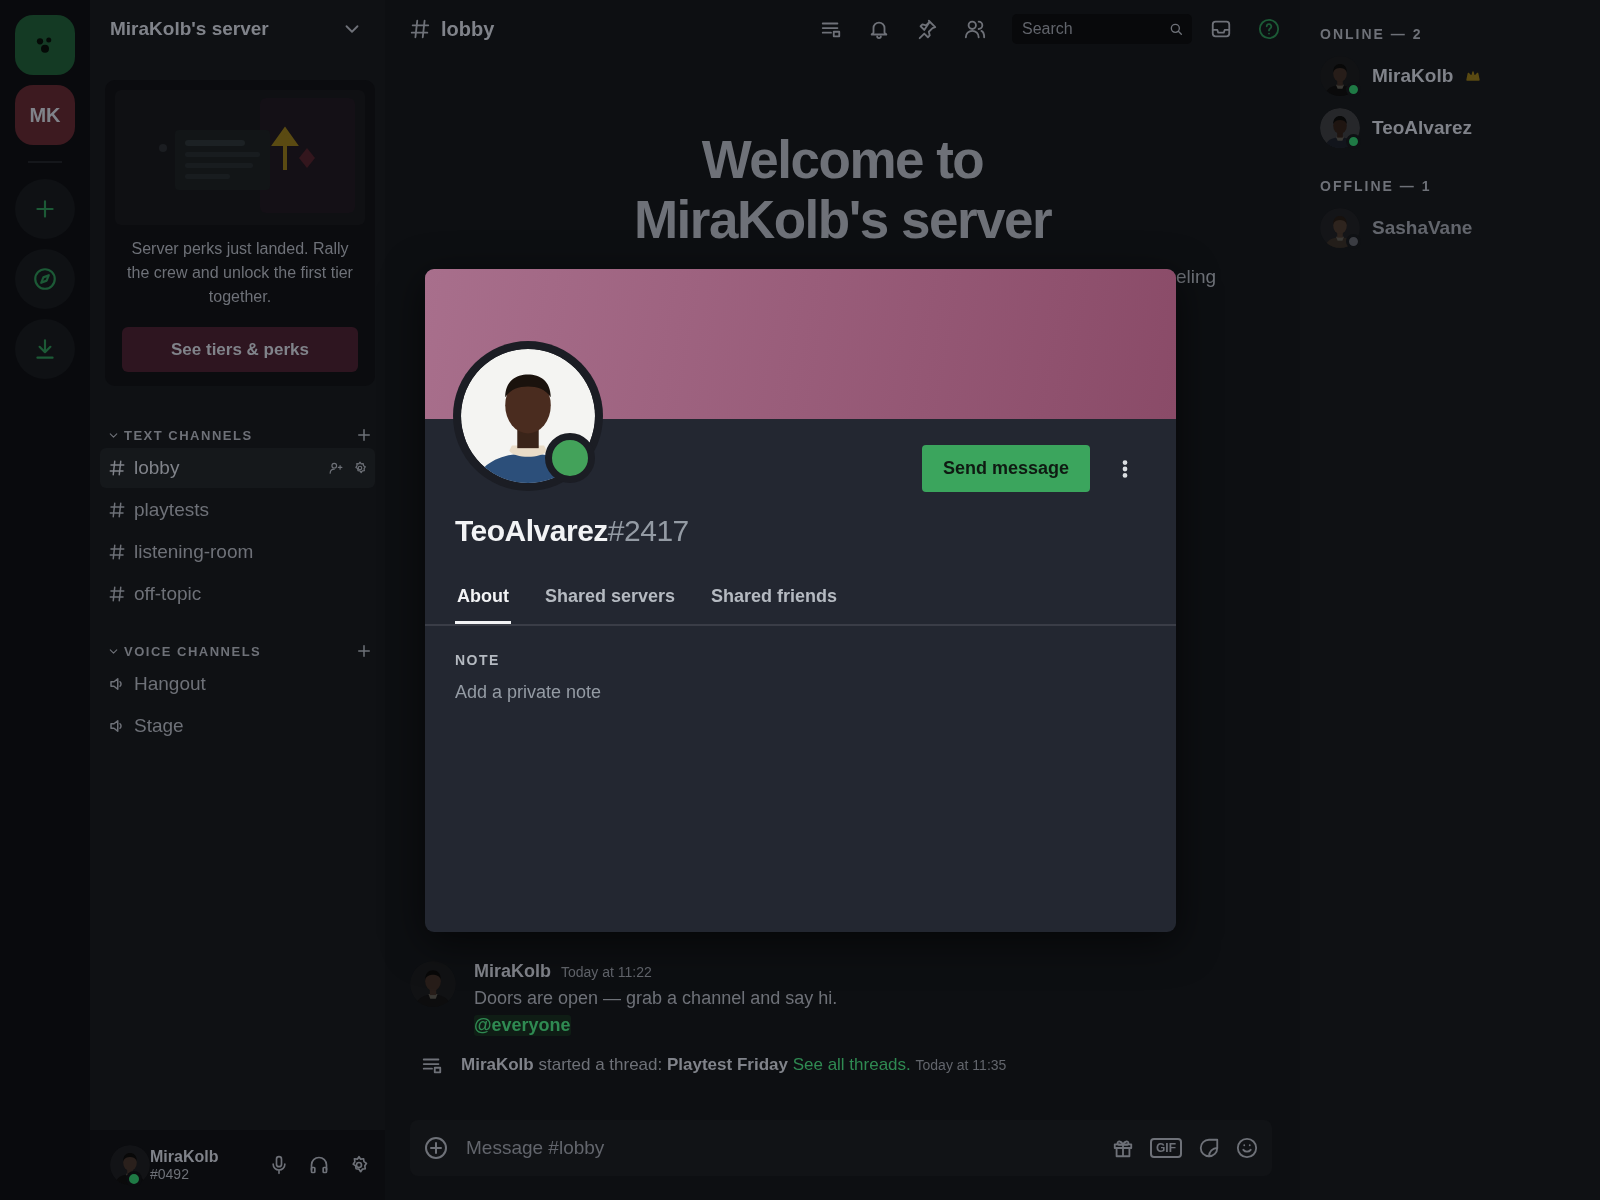  Describe the element at coordinates (606, 972) in the screenshot. I see `message-time: Today at 11:22` at that location.